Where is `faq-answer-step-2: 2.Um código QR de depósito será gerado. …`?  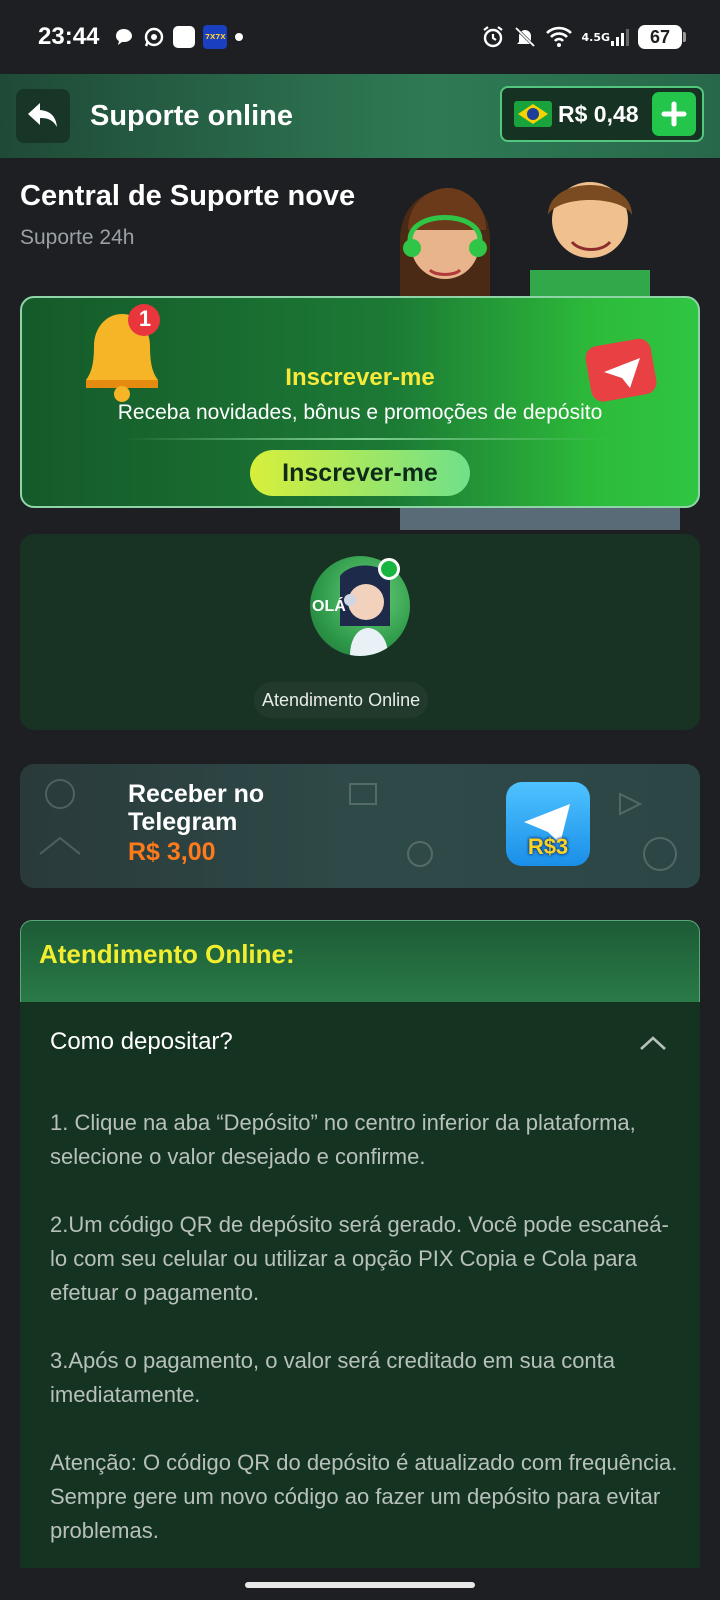 faq-answer-step-2: 2.Um código QR de depósito será gerado. … is located at coordinates (359, 1258).